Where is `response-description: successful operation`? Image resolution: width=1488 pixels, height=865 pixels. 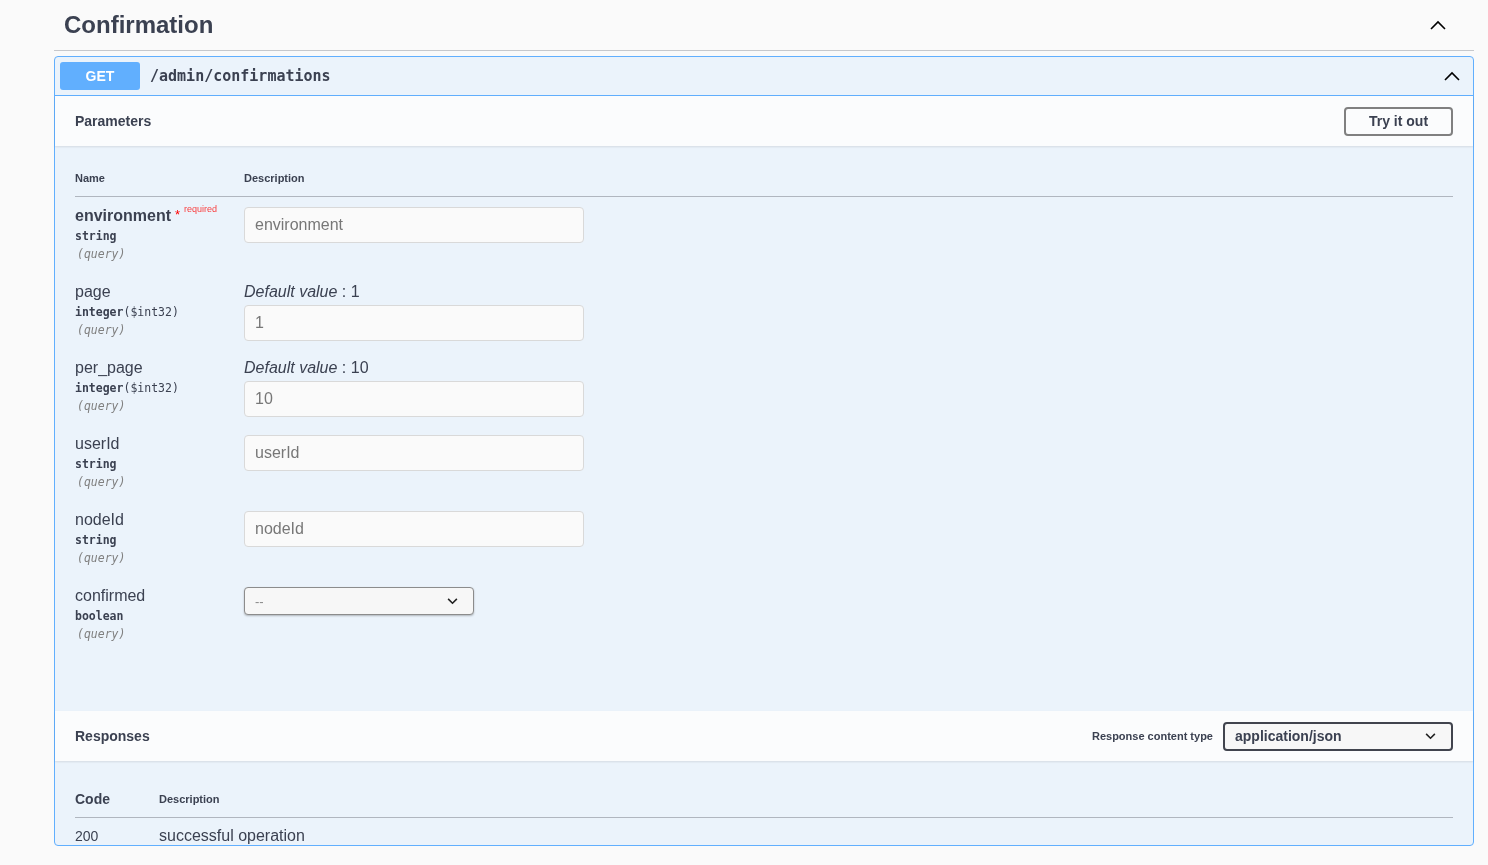 response-description: successful operation is located at coordinates (232, 836).